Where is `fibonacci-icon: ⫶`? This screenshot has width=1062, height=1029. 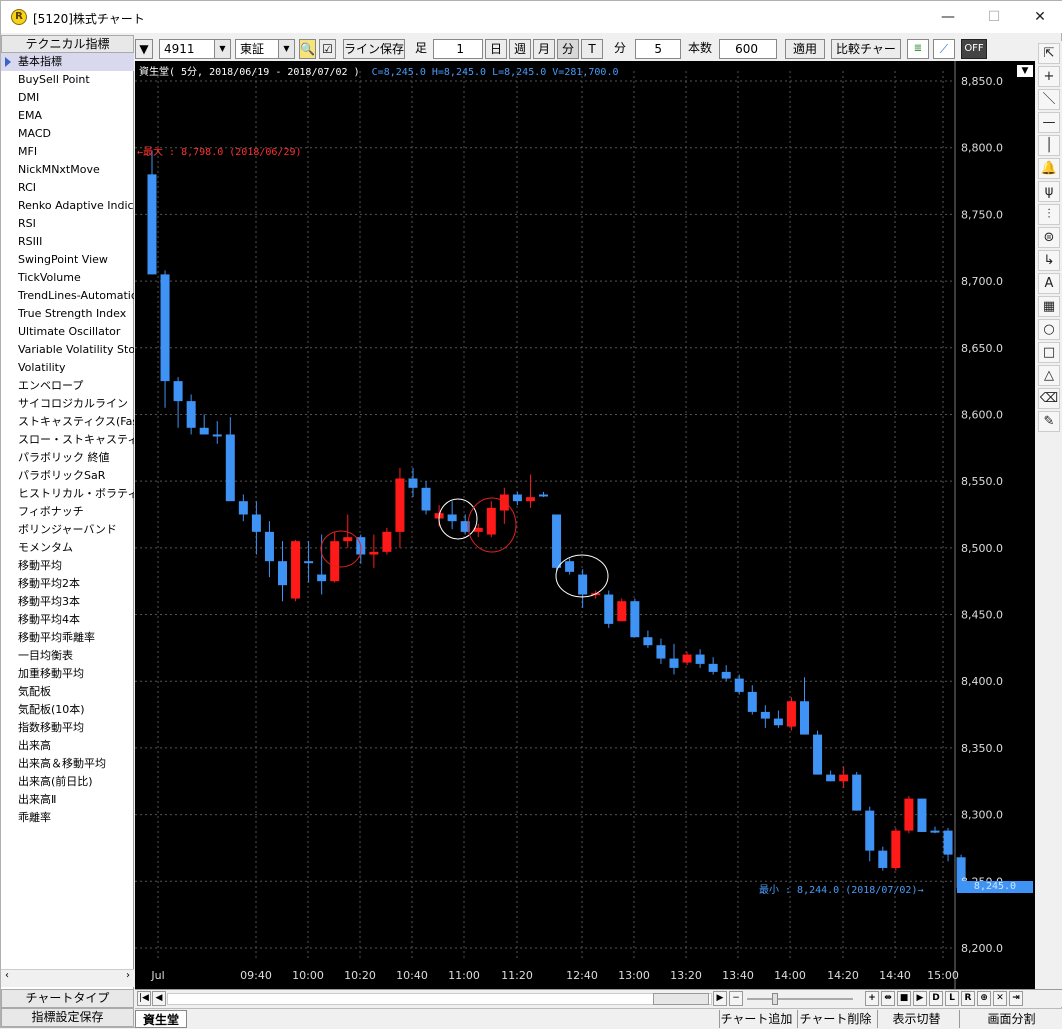 fibonacci-icon: ⫶ is located at coordinates (1049, 214).